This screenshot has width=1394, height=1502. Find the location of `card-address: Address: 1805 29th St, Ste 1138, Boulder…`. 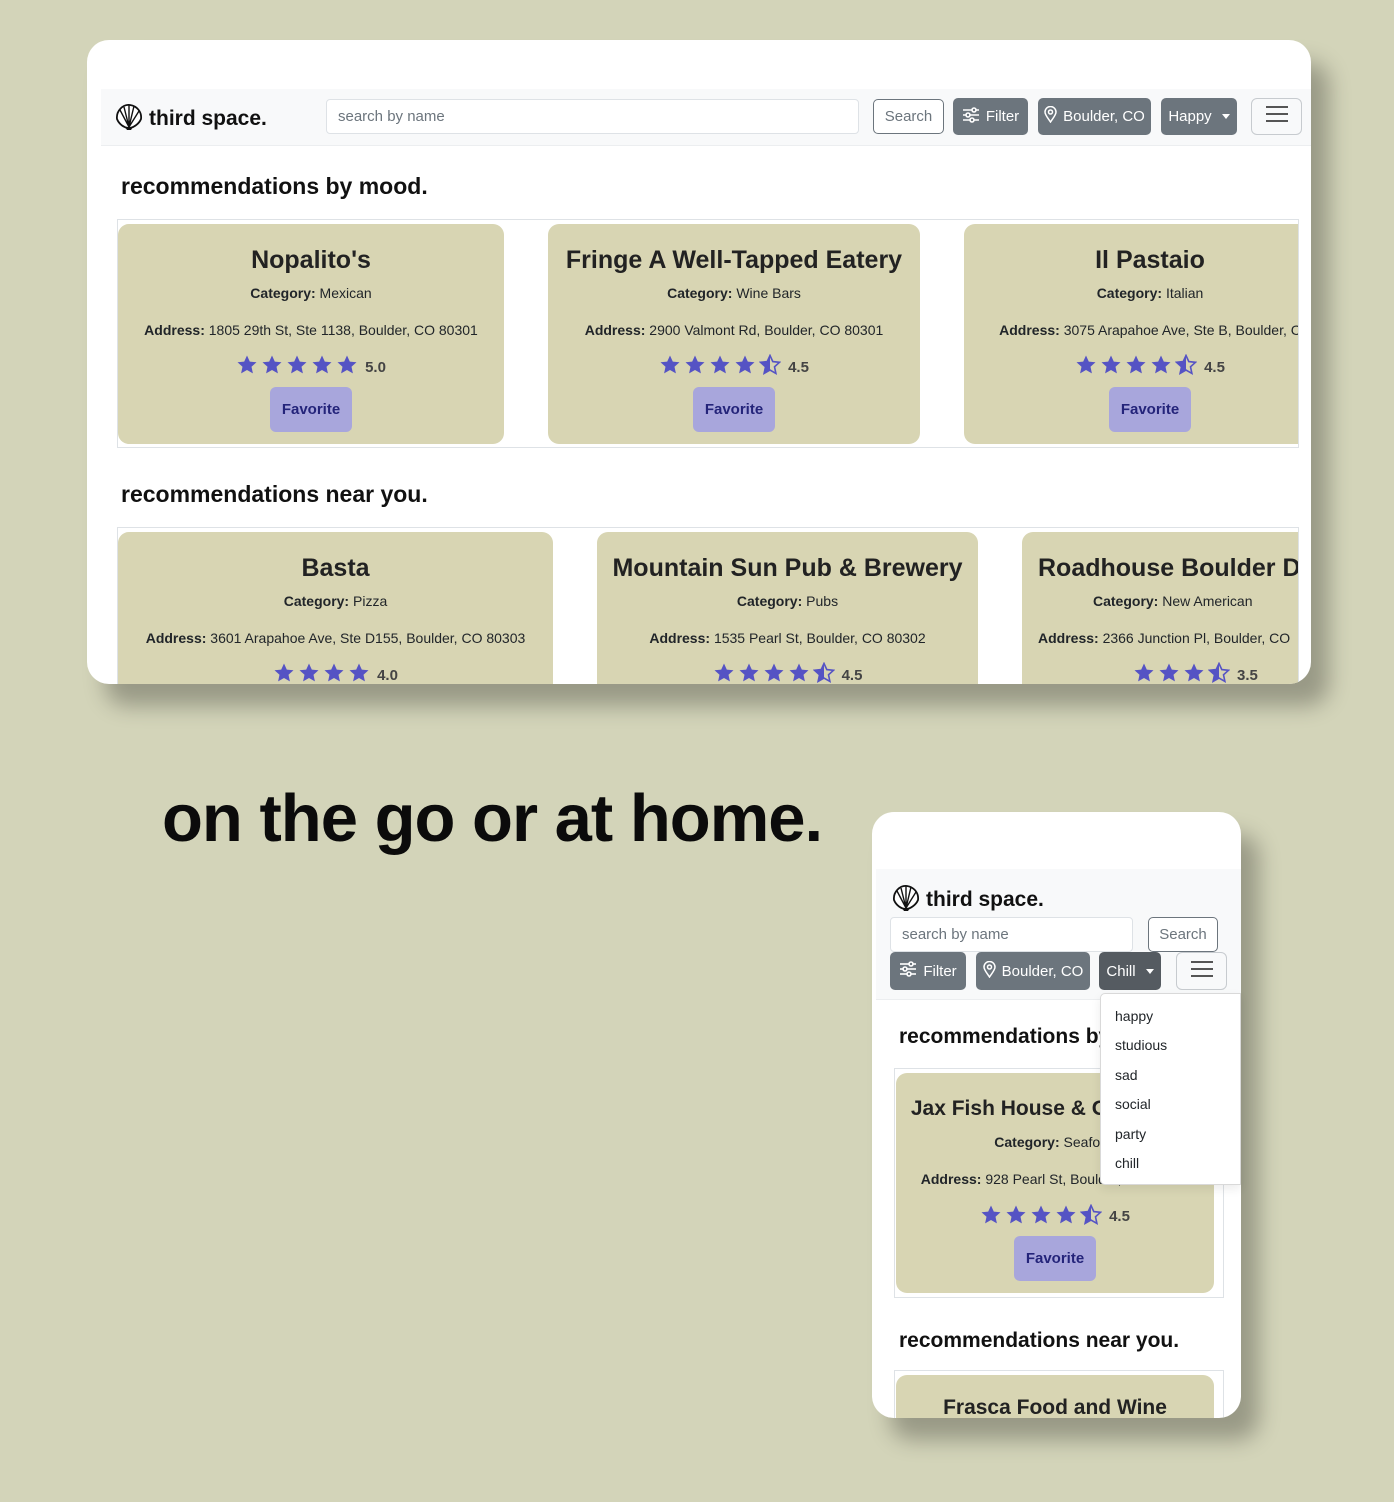

card-address: Address: 1805 29th St, Ste 1138, Boulder… is located at coordinates (311, 330).